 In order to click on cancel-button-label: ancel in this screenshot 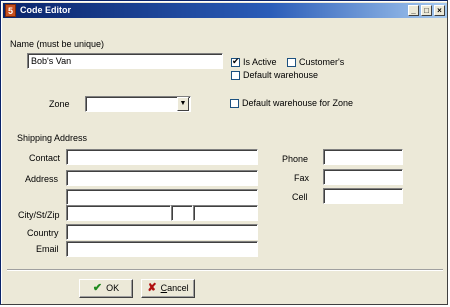, I will do `click(178, 288)`.